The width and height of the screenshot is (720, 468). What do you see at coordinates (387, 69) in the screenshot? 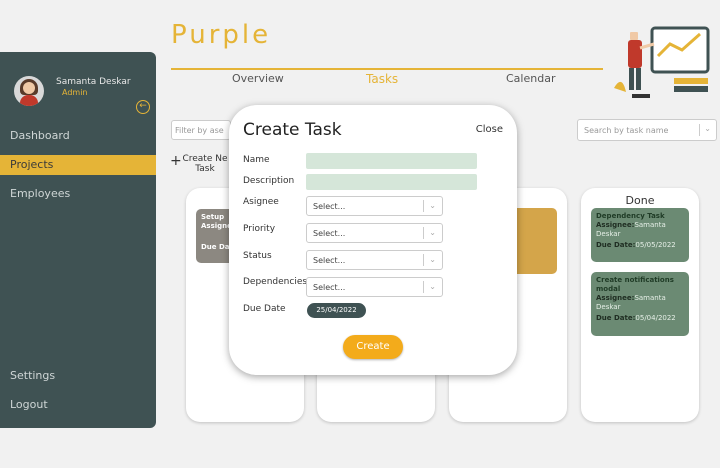
I see `header-divider` at bounding box center [387, 69].